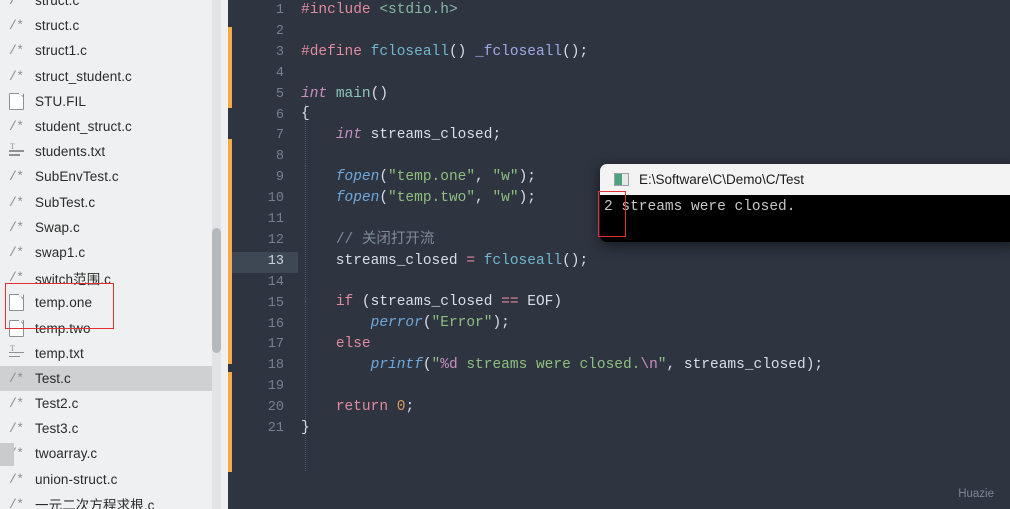 This screenshot has width=1010, height=509. What do you see at coordinates (106, 327) in the screenshot?
I see `file-list-item: temp.two` at bounding box center [106, 327].